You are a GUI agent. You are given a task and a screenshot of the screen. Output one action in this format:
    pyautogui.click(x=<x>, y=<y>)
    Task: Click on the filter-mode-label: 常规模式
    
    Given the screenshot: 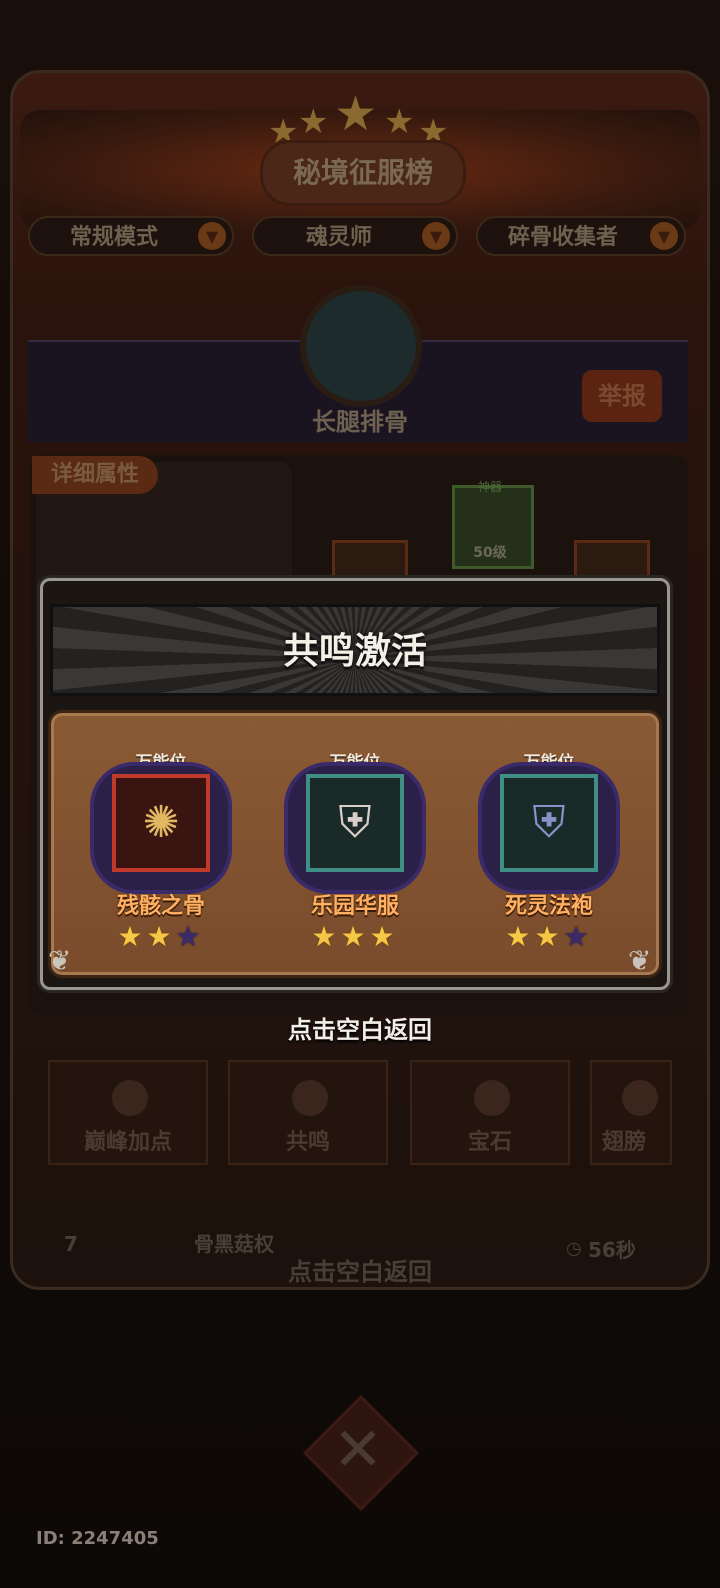 What is the action you would take?
    pyautogui.click(x=114, y=237)
    